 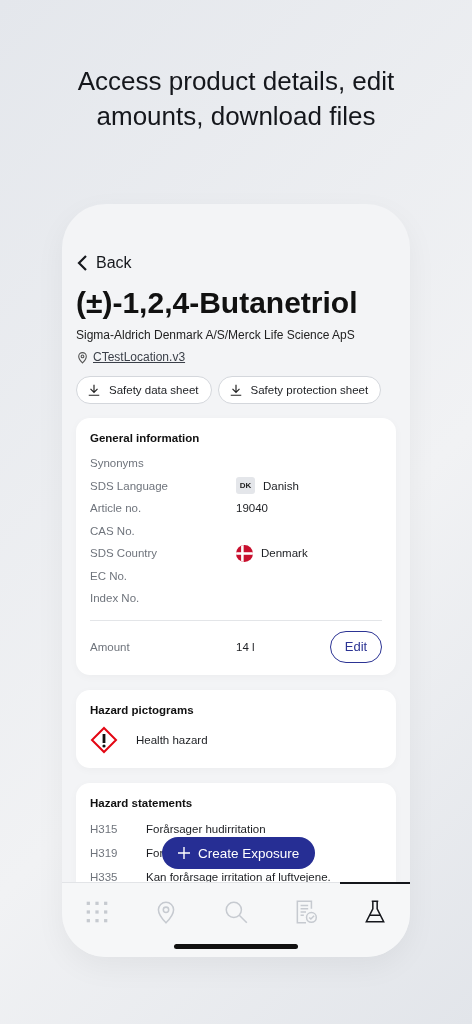 What do you see at coordinates (142, 802) in the screenshot?
I see `card-title: Hazard statements` at bounding box center [142, 802].